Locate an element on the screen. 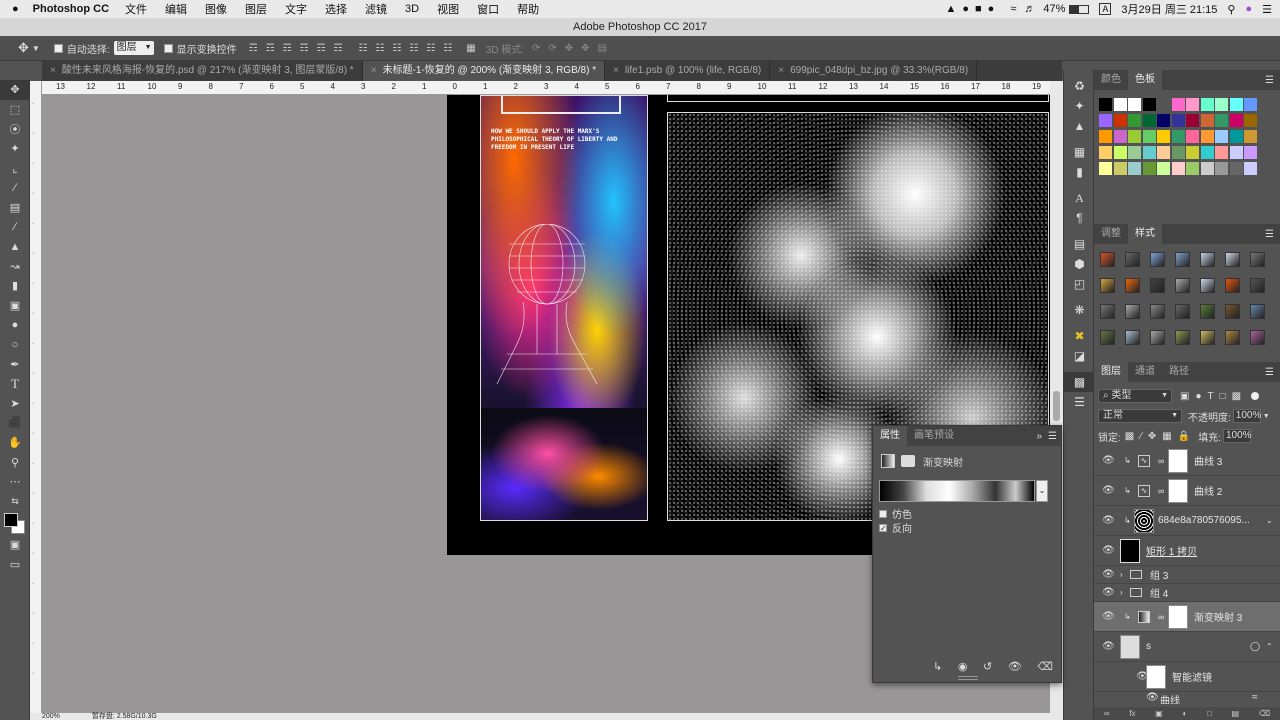 Image resolution: width=1280 pixels, height=720 pixels. battery-icon is located at coordinates (1079, 9).